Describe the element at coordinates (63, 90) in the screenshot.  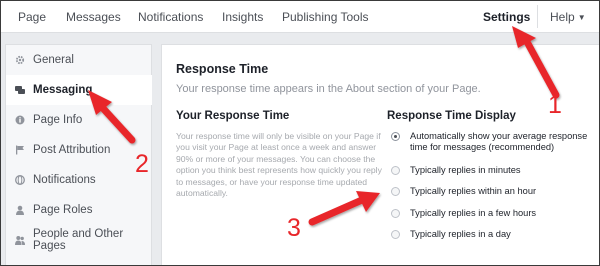
I see `sidebar-item-label: Messaging` at that location.